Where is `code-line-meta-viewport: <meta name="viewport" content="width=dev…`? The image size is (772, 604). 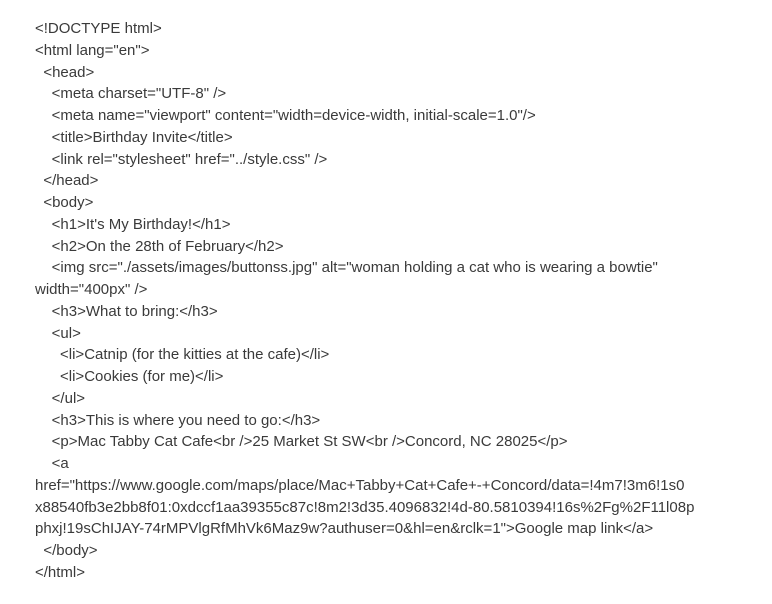
code-line-meta-viewport: <meta name="viewport" content="width=dev… is located at coordinates (285, 115).